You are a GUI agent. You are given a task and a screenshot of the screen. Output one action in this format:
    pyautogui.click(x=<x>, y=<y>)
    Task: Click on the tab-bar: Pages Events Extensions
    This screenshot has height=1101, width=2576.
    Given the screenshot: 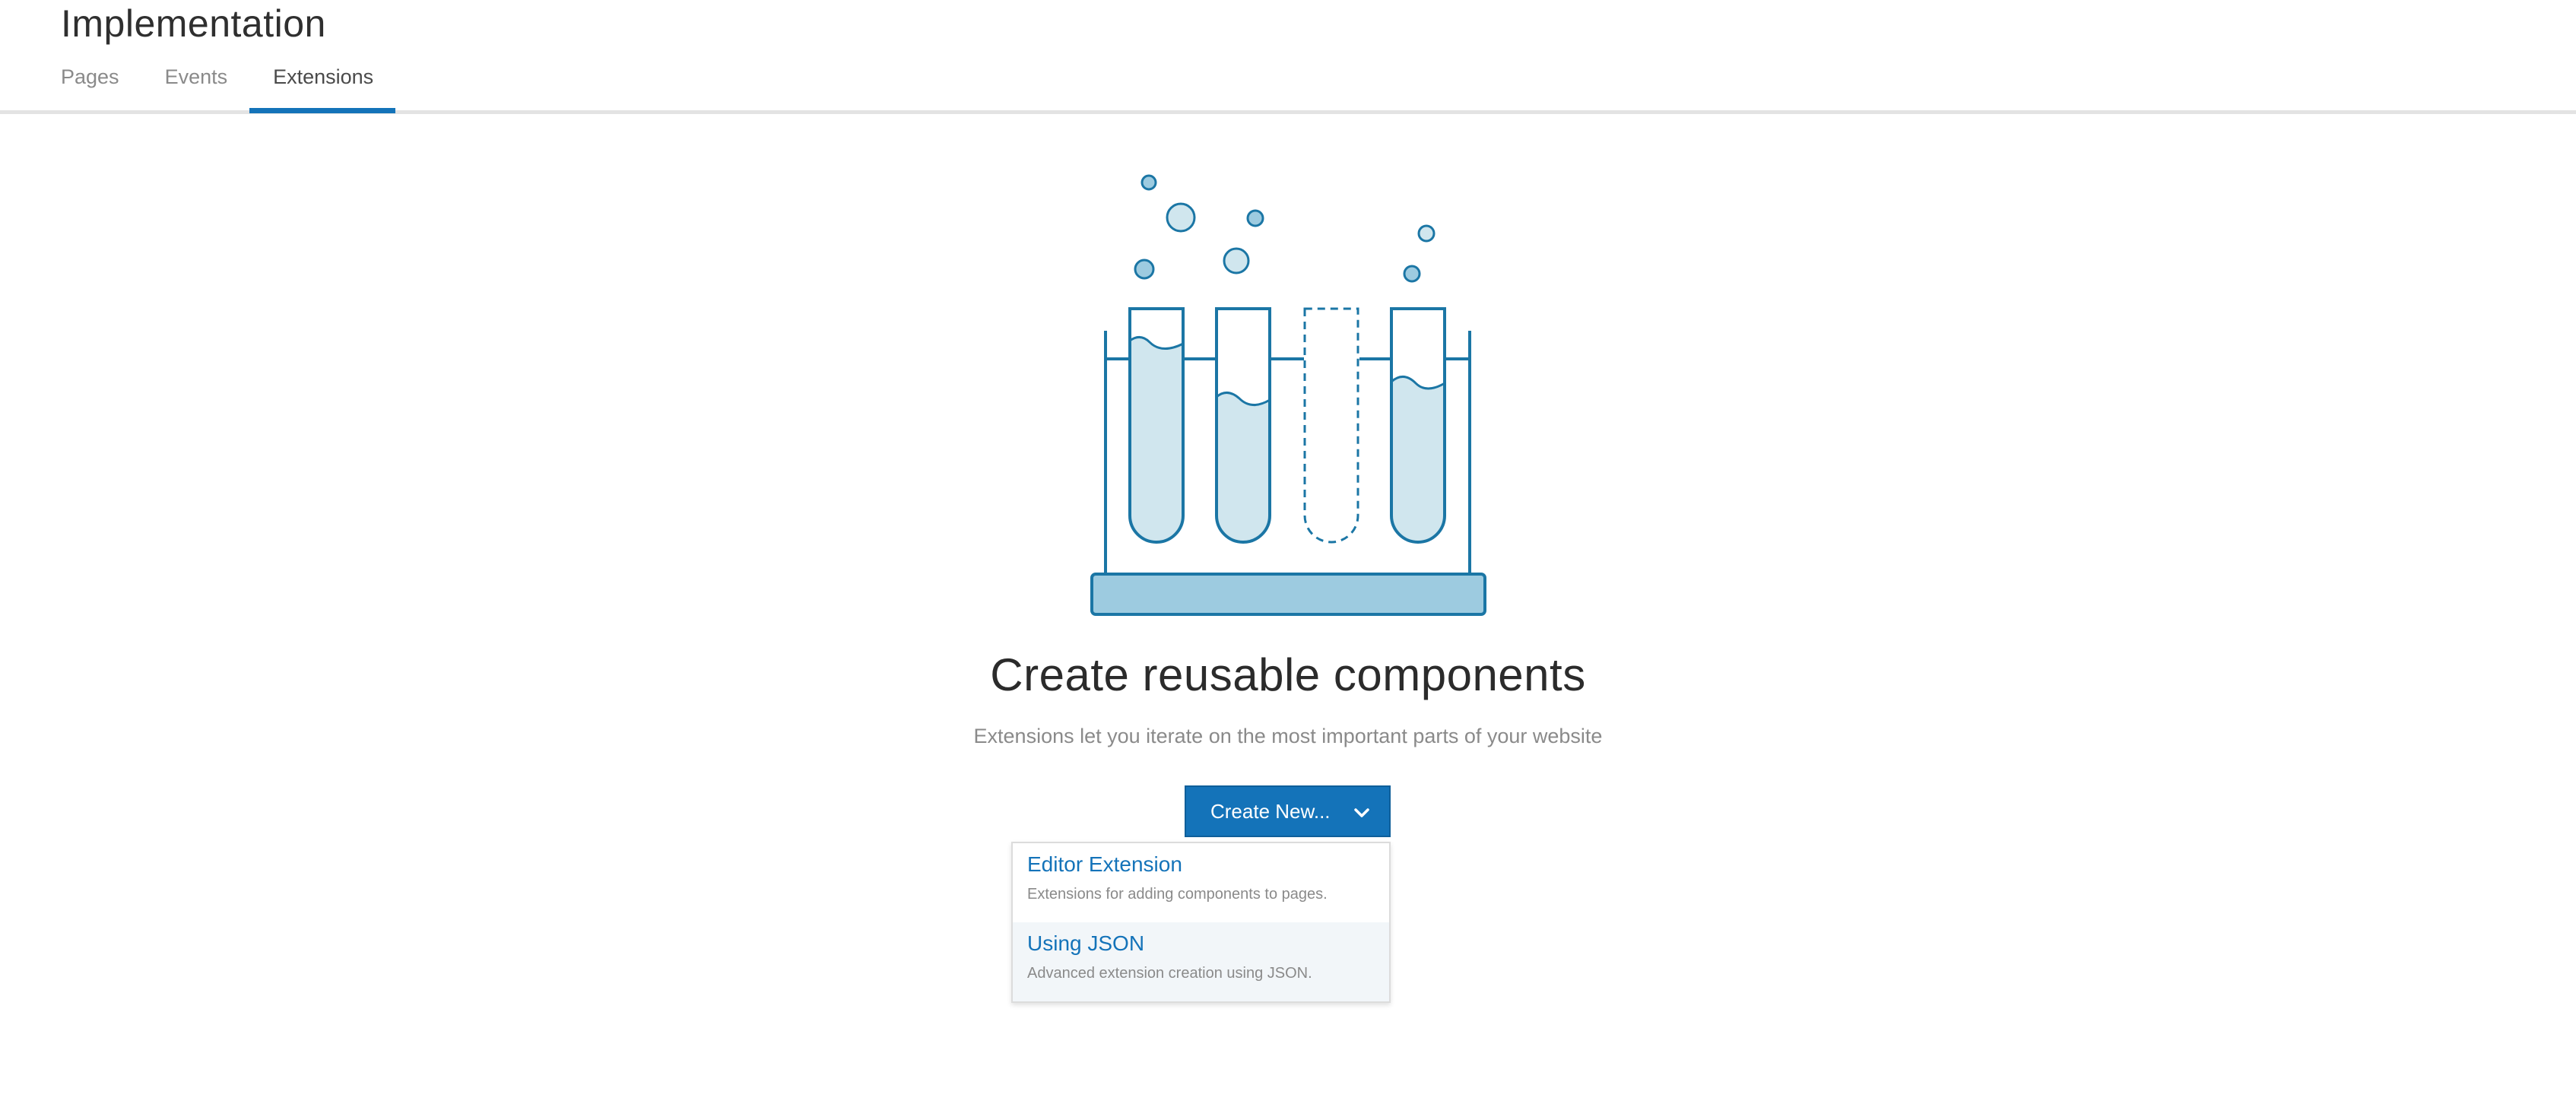 What is the action you would take?
    pyautogui.click(x=217, y=88)
    